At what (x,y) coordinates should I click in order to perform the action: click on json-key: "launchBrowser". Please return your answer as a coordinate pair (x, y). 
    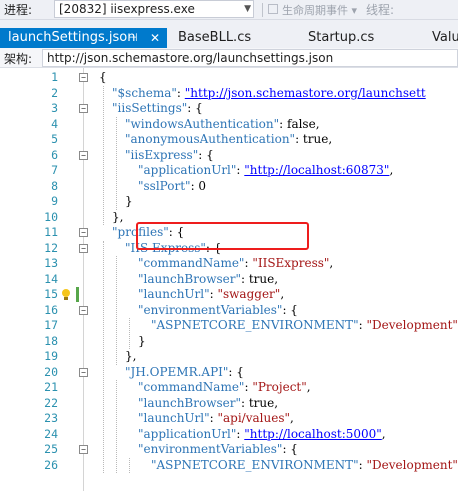
    Looking at the image, I should click on (189, 278).